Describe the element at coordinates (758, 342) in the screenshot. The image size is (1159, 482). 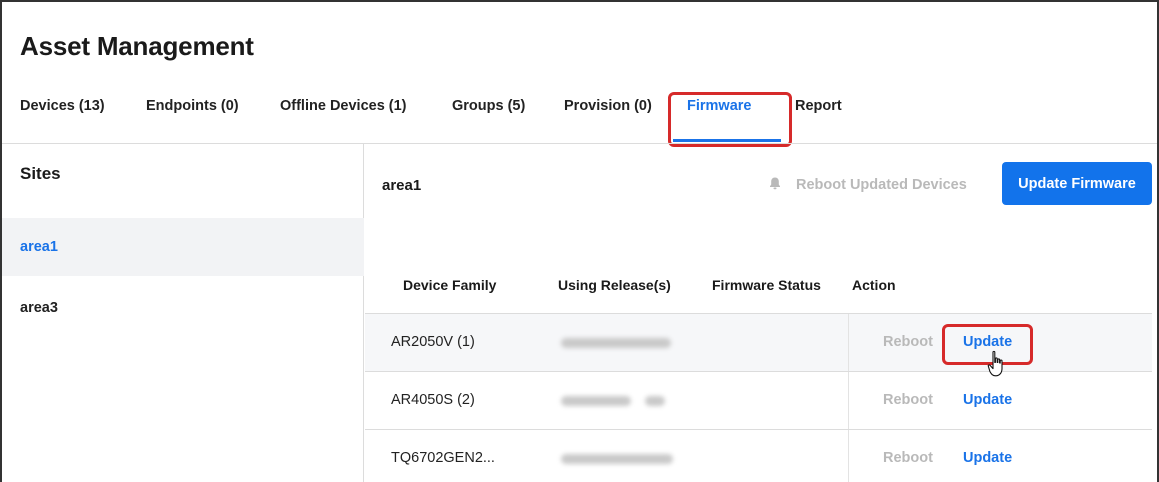
I see `table-row: AR2050V (1) Reboot Update` at that location.